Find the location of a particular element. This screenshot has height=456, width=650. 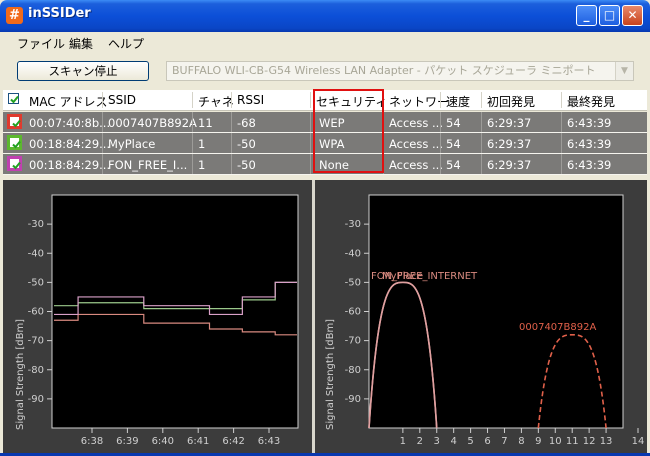

column-channel: チャネ is located at coordinates (216, 101).